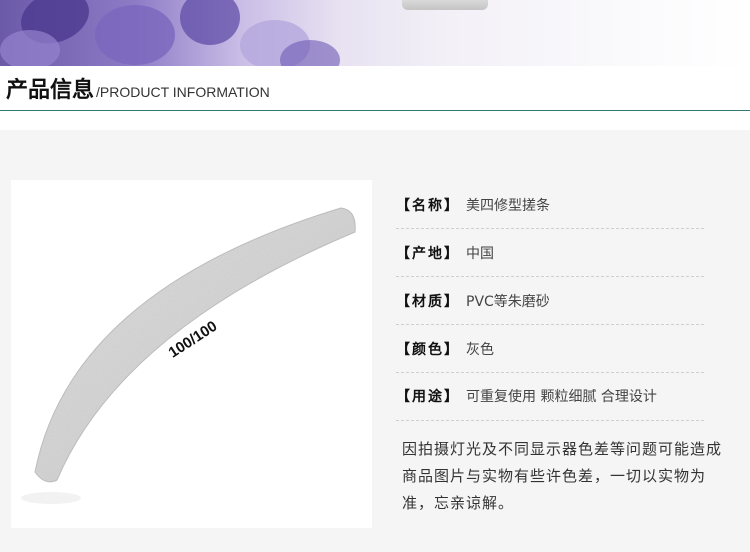 Image resolution: width=750 pixels, height=552 pixels. I want to click on spec-row-name: 【名称】 美四修型搓条, so click(550, 205).